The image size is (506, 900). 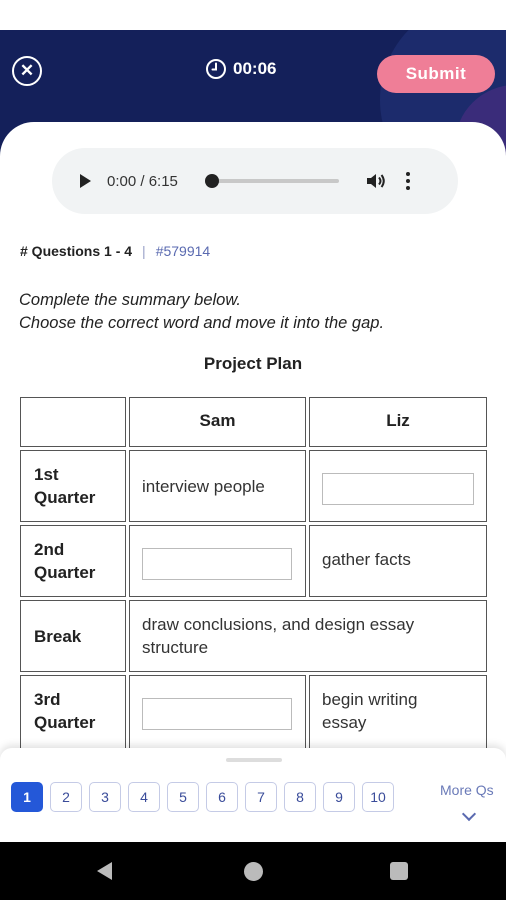 I want to click on row-header-cell: 1st Quarter, so click(x=73, y=486).